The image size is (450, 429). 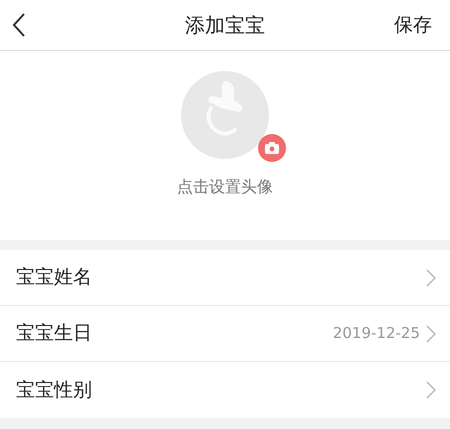 I want to click on back-icon, so click(x=19, y=25).